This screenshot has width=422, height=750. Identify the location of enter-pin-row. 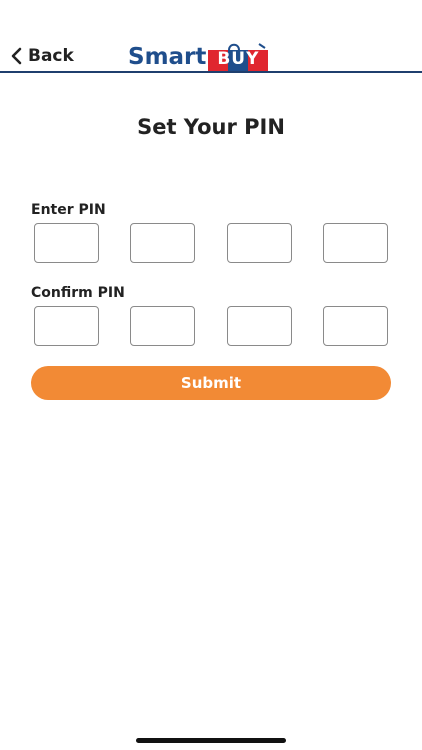
(211, 243).